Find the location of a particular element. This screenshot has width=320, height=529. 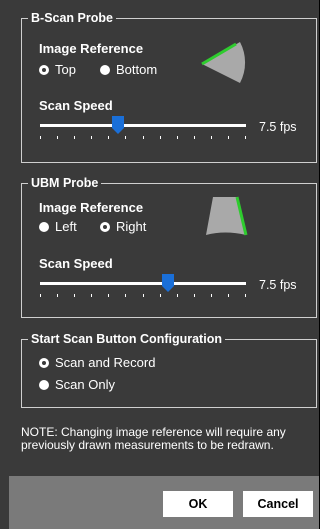

bscan-radio-bottom: Bottom is located at coordinates (128, 70).